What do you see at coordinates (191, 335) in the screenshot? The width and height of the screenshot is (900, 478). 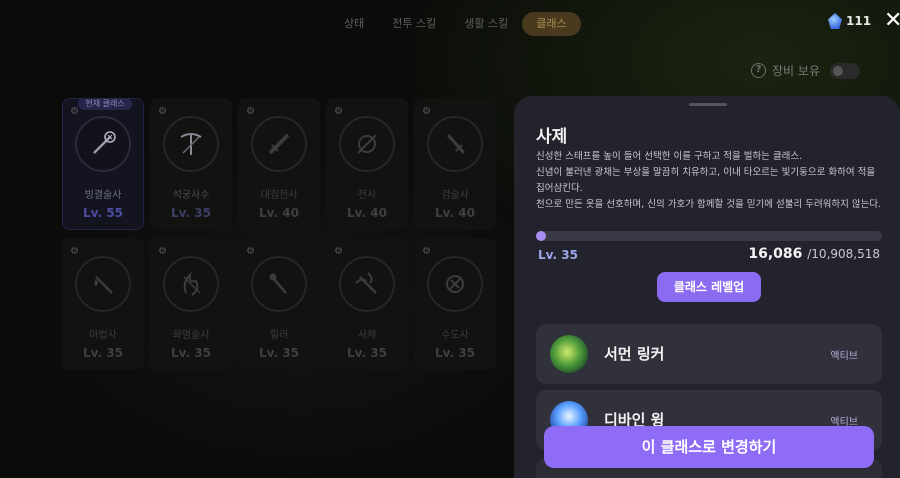 I see `class-name: 화염술사` at bounding box center [191, 335].